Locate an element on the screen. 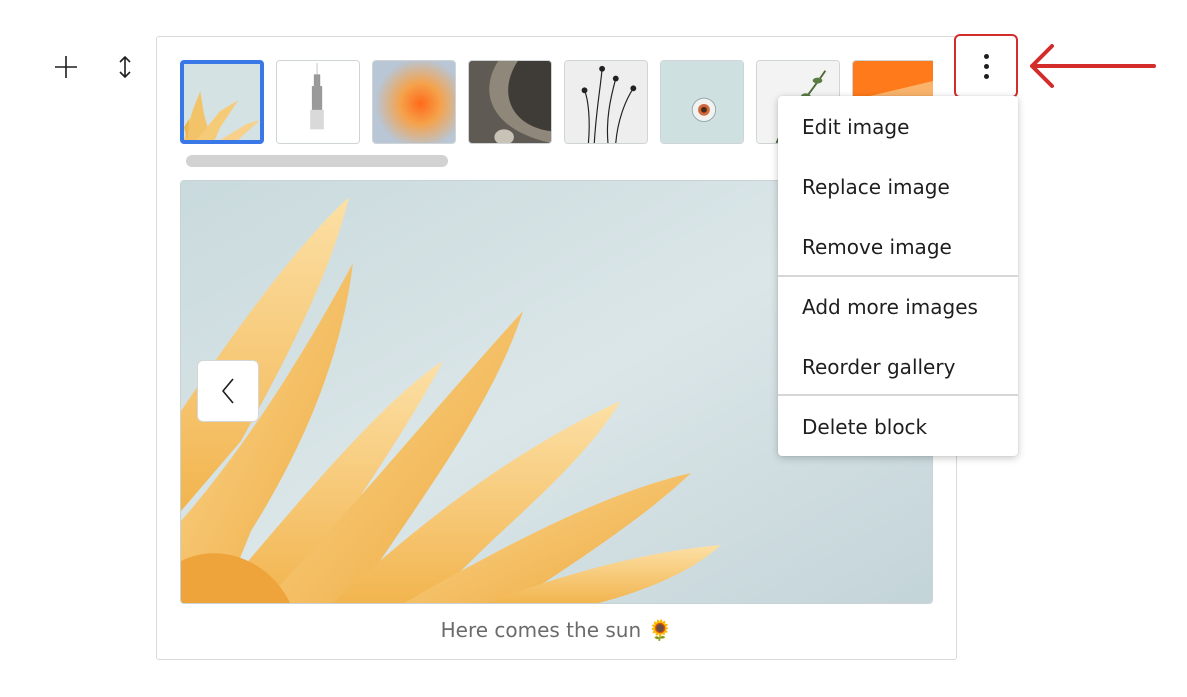  menu-item-add-more-images: Add more images is located at coordinates (898, 307).